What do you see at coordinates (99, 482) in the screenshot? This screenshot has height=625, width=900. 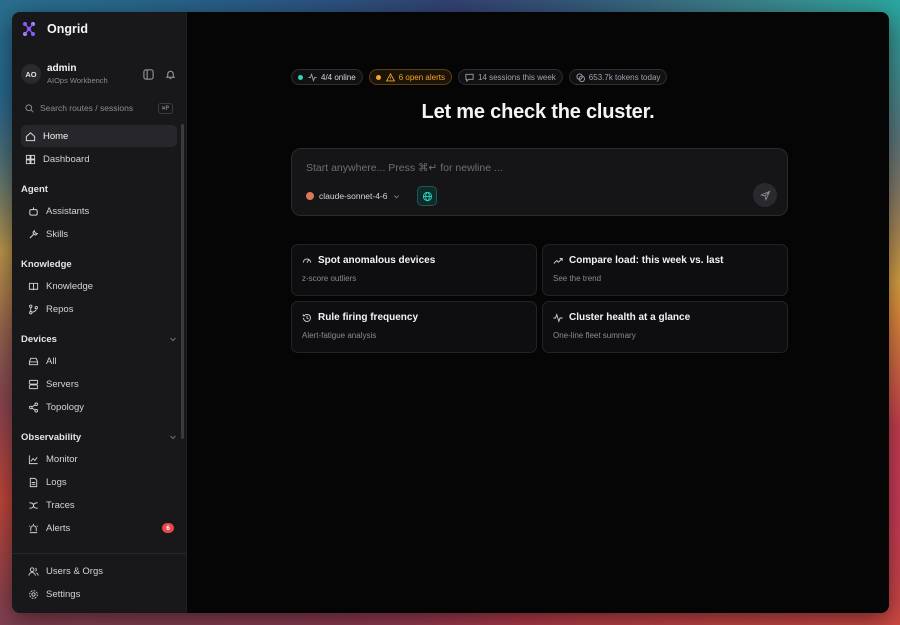 I see `sidebar-item-logs: Logs` at bounding box center [99, 482].